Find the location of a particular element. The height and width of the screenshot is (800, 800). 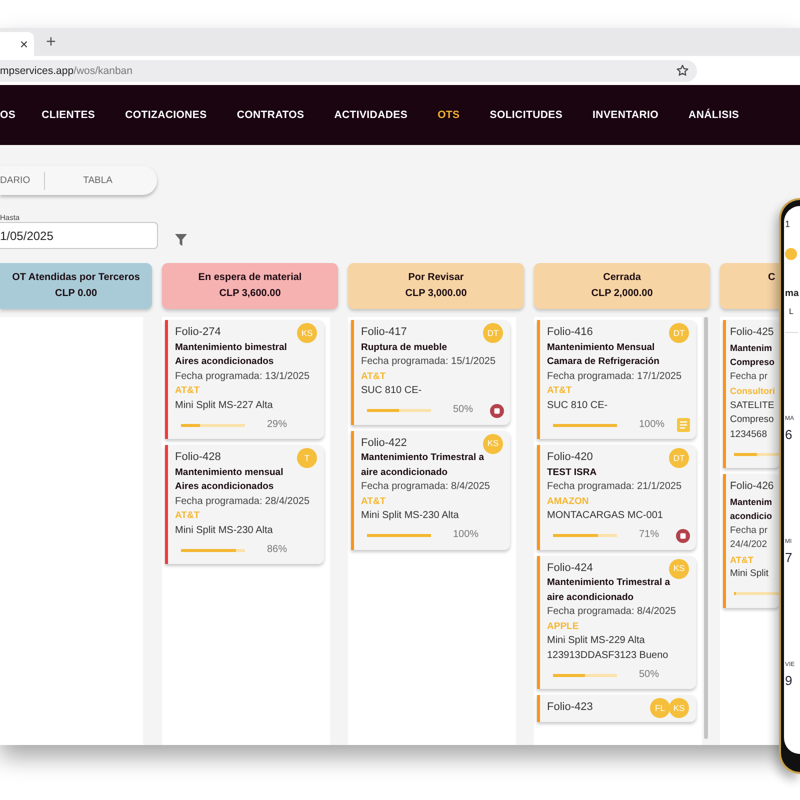

card-title: Mantenimiento mensual Aires acondicionados is located at coordinates (229, 480).